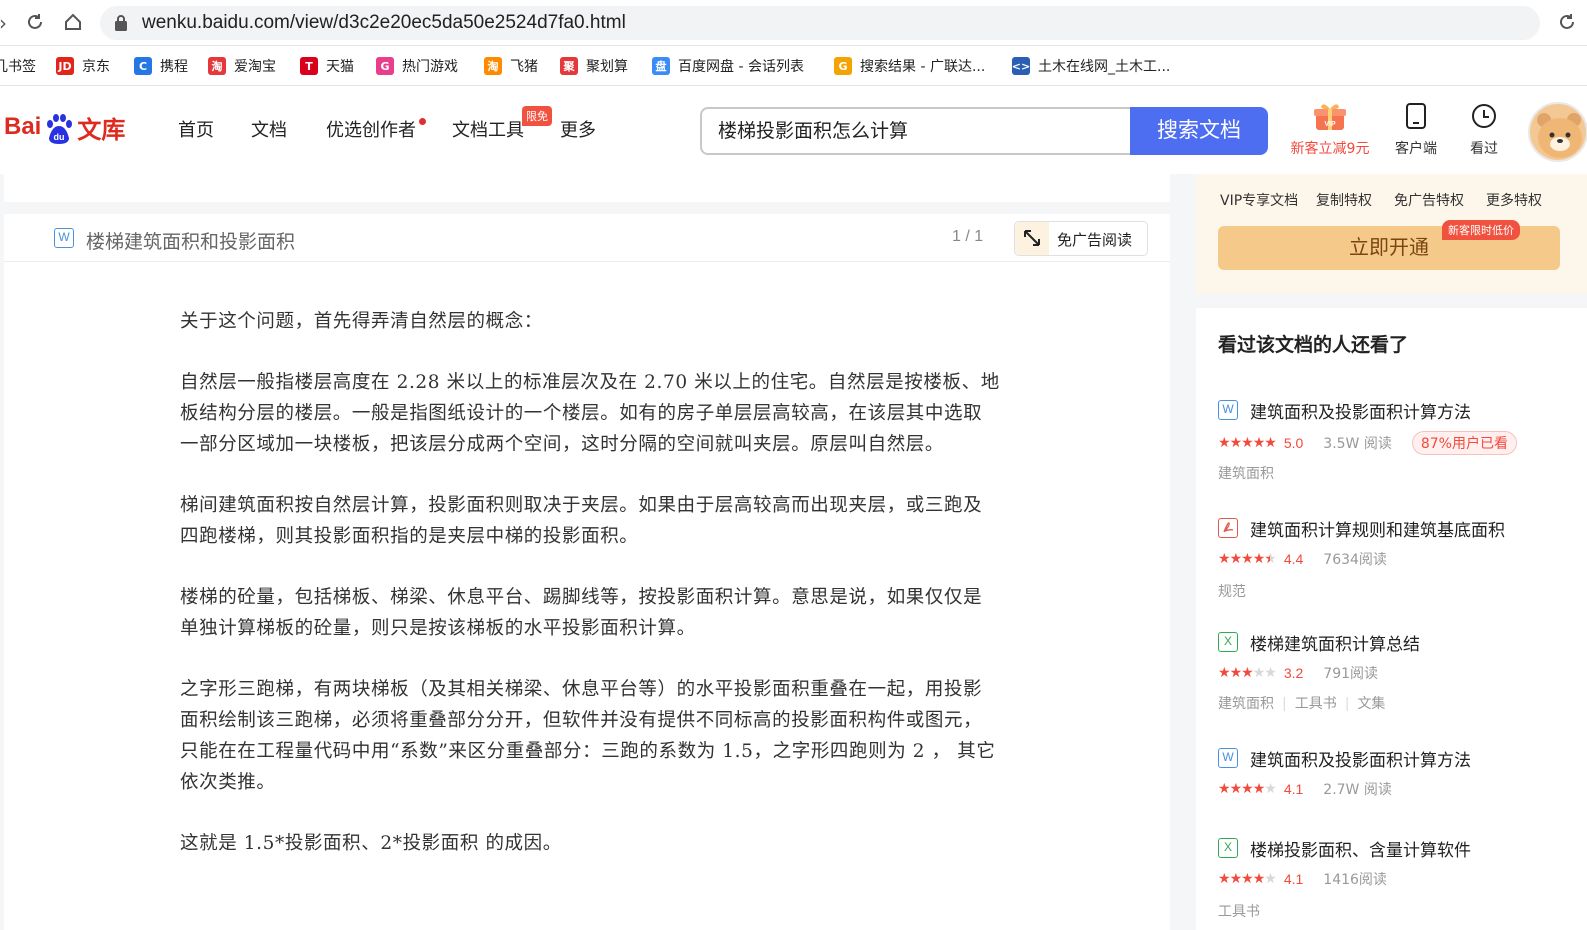 The image size is (1587, 930). I want to click on bookmark-item: 盘百度网盘 - 会话列表, so click(728, 66).